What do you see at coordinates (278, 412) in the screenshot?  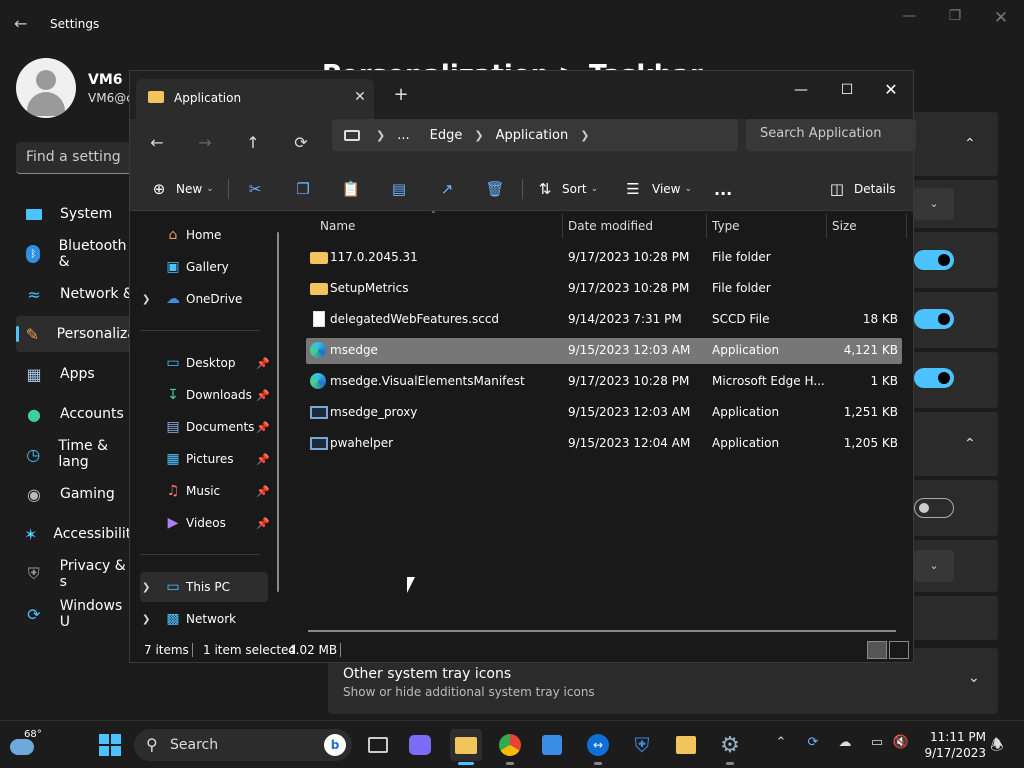 I see `sidebar-scrollbar` at bounding box center [278, 412].